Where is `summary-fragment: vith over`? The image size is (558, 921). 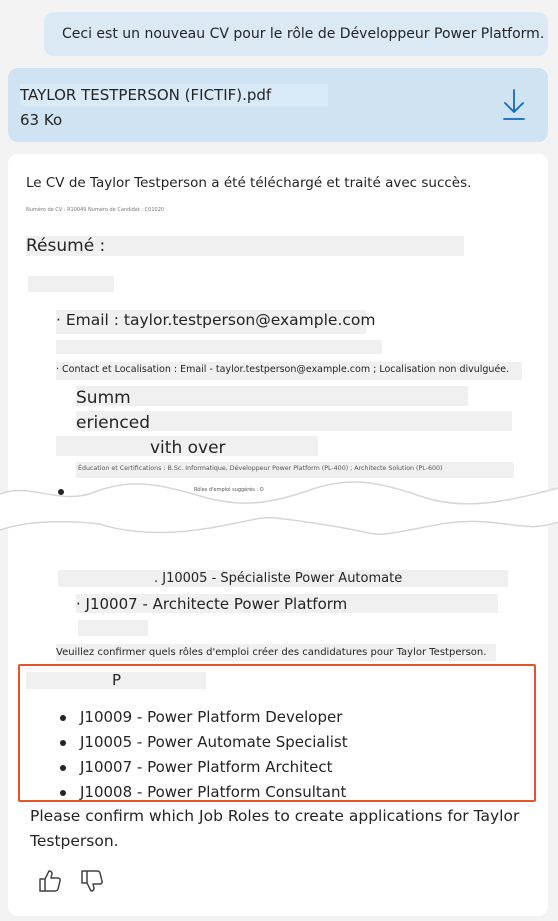
summary-fragment: vith over is located at coordinates (188, 448).